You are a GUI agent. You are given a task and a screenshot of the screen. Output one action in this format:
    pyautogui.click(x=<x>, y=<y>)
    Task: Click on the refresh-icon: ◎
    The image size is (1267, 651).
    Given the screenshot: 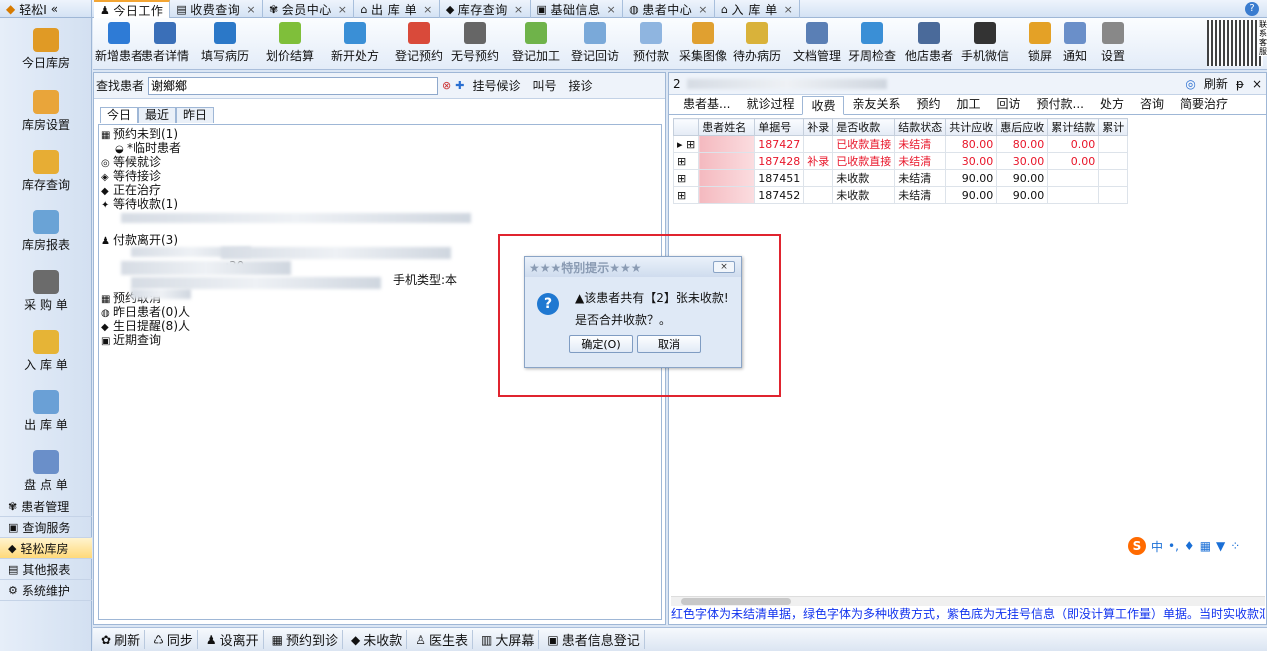 What is the action you would take?
    pyautogui.click(x=1190, y=84)
    